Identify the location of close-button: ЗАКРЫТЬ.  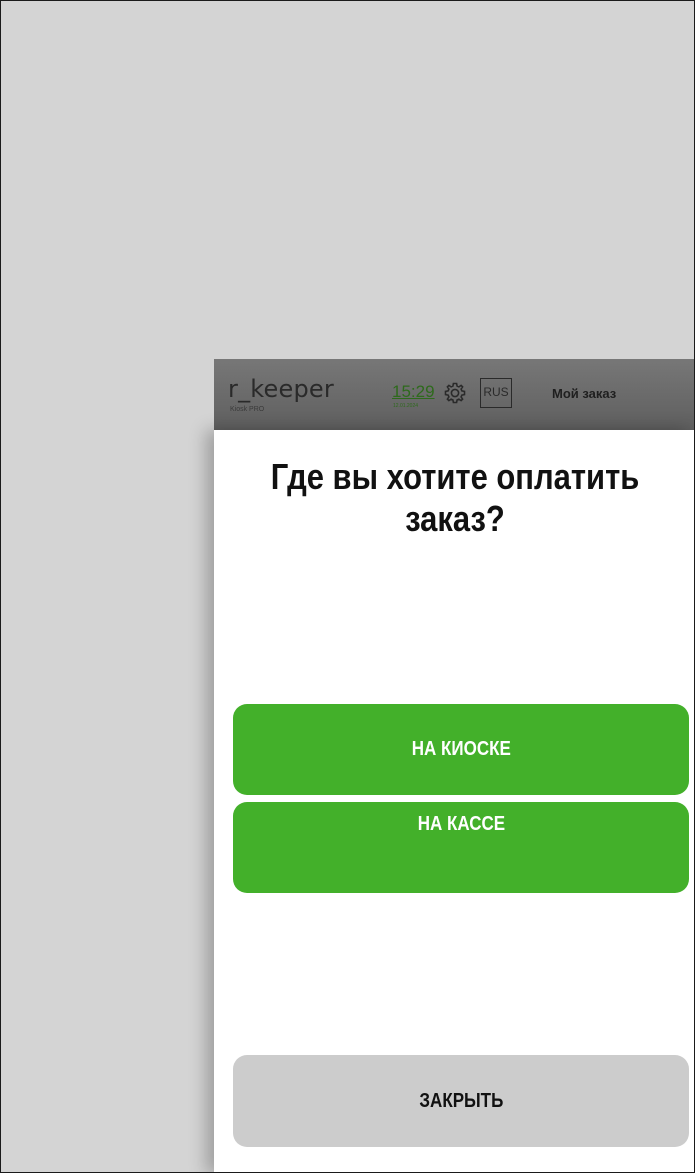
(461, 1101).